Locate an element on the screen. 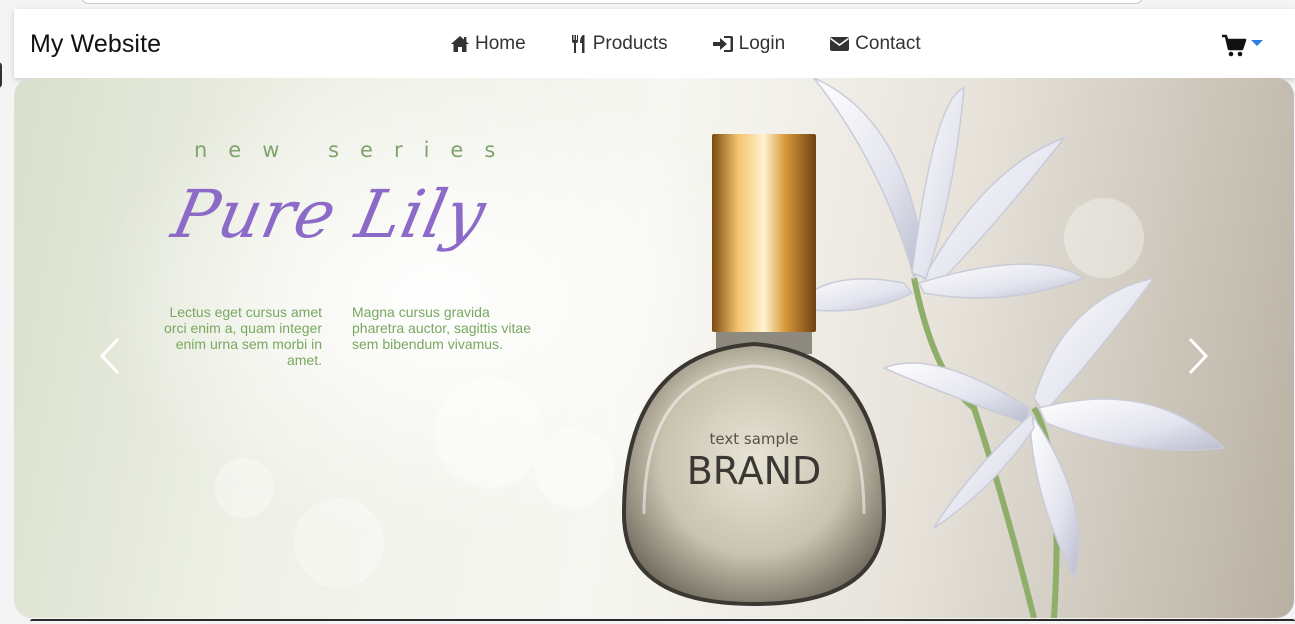 The image size is (1295, 624). chevron-left-icon is located at coordinates (109, 356).